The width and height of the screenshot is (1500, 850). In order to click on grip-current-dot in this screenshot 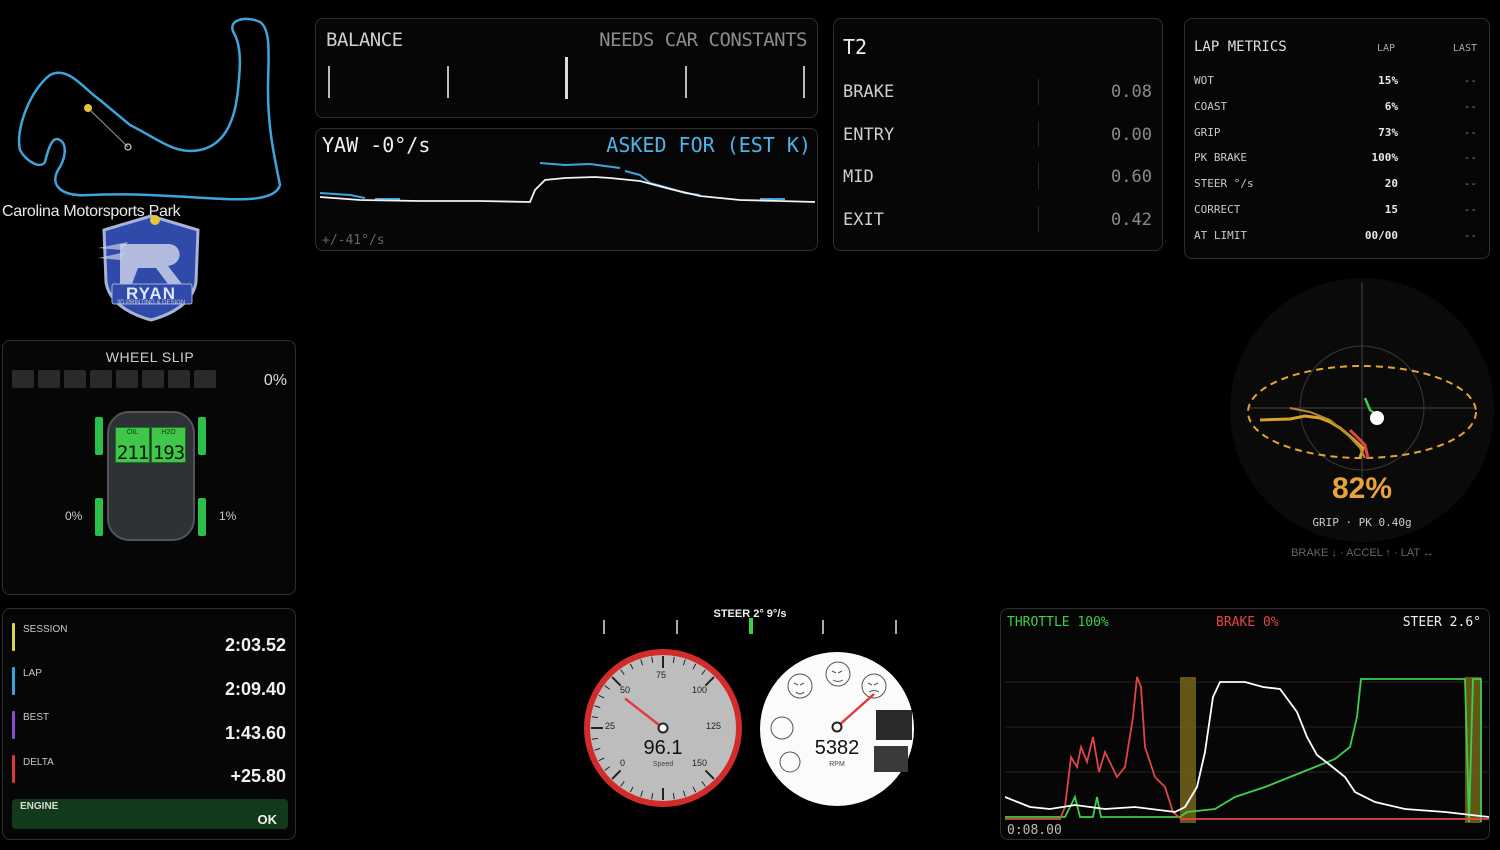, I will do `click(1377, 418)`.